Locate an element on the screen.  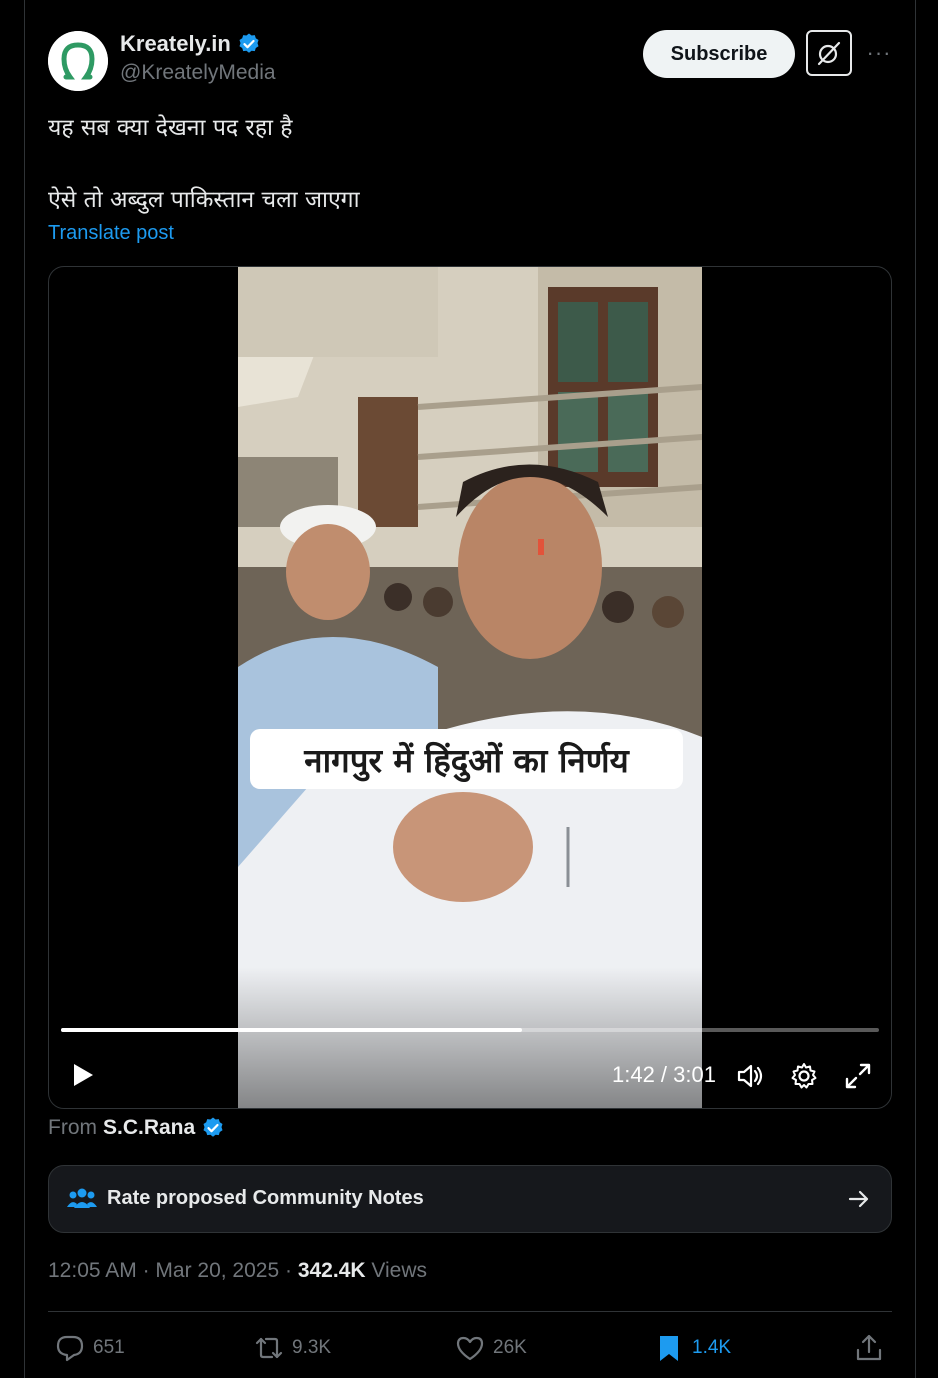
reply-button: 651 is located at coordinates (90, 1348).